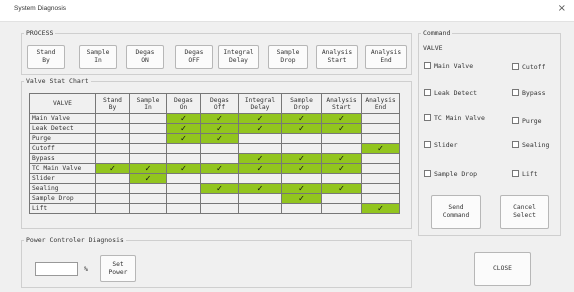 This screenshot has width=574, height=292. I want to click on sealing-checkbox, so click(515, 144).